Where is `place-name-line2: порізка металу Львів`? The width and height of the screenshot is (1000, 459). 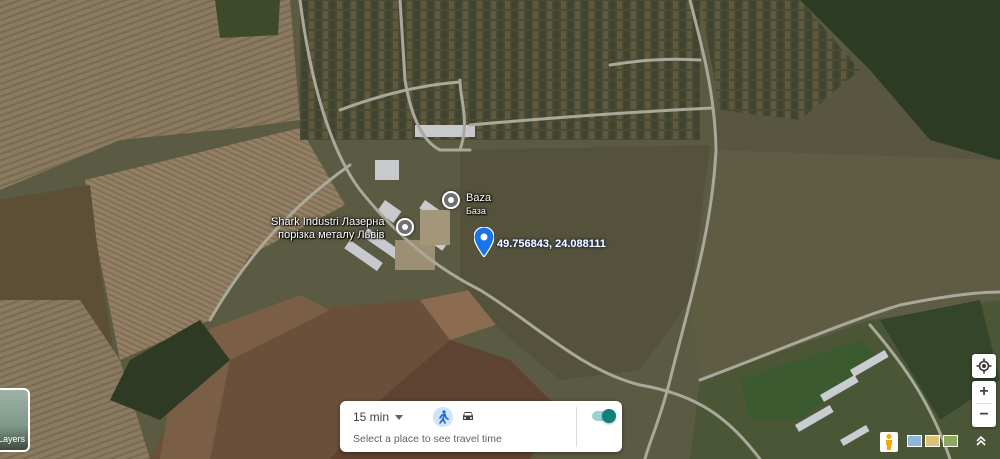
place-name-line2: порізка металу Львів is located at coordinates (331, 235).